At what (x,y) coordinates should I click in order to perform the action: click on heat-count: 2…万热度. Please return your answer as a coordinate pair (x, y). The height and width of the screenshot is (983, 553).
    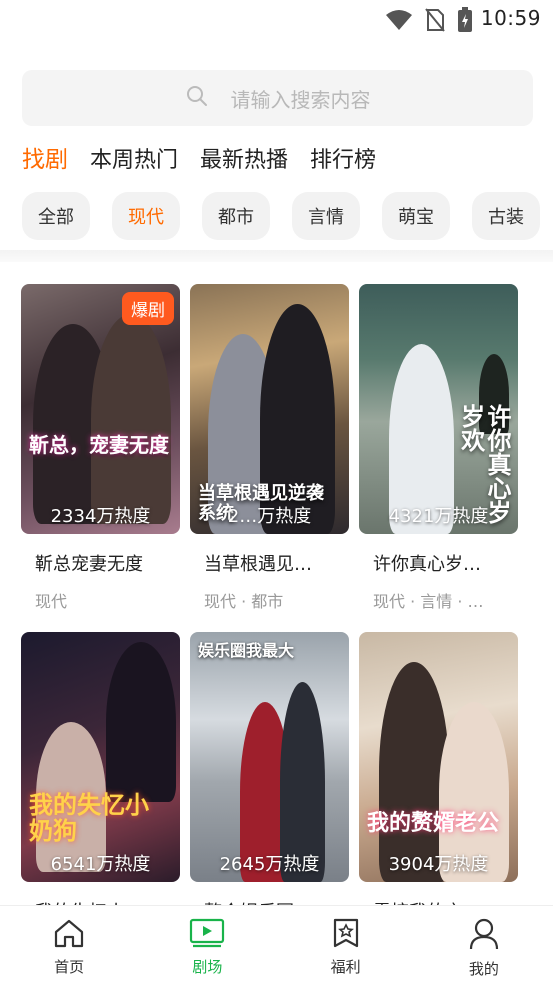
    Looking at the image, I should click on (269, 516).